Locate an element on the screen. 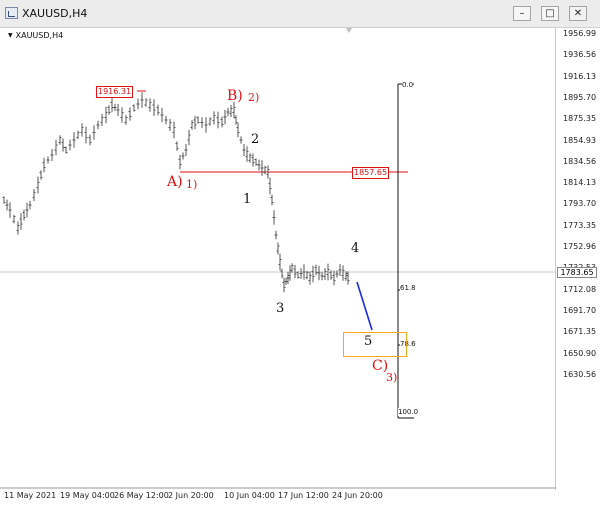 This screenshot has width=600, height=510. price-tick-label: 1630.56 is located at coordinates (580, 374).